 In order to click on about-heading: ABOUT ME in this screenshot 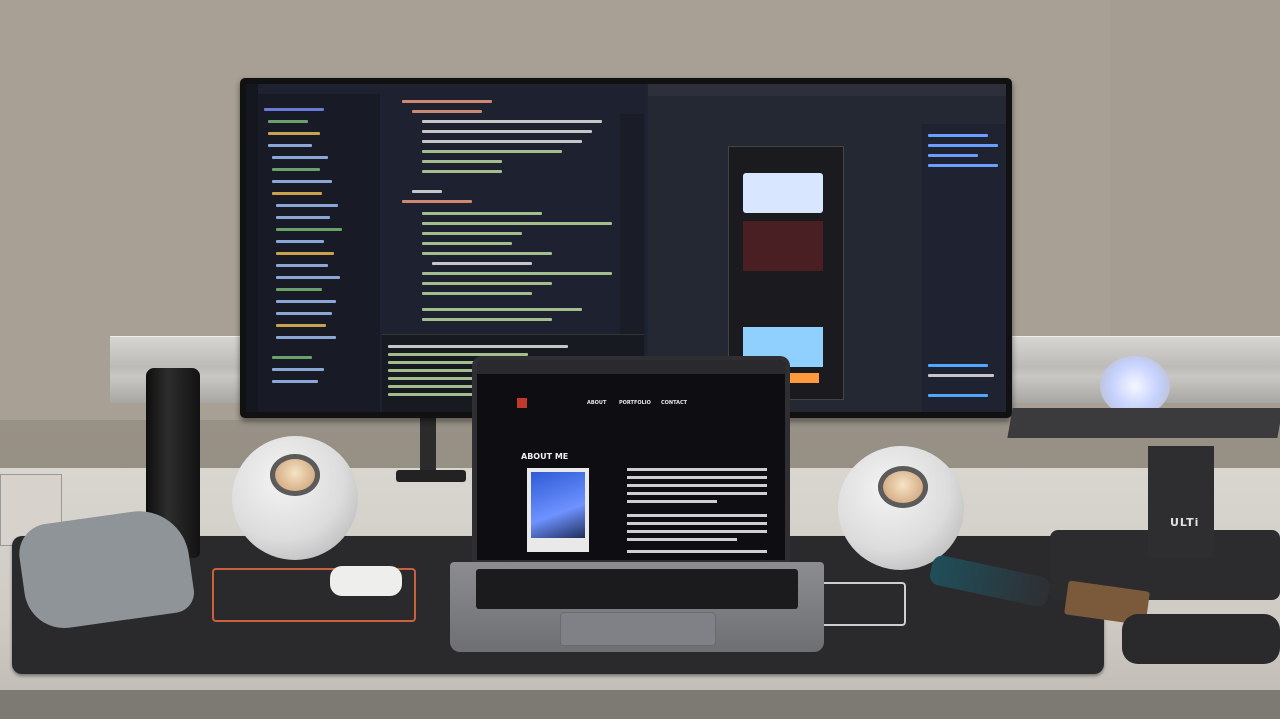, I will do `click(545, 456)`.